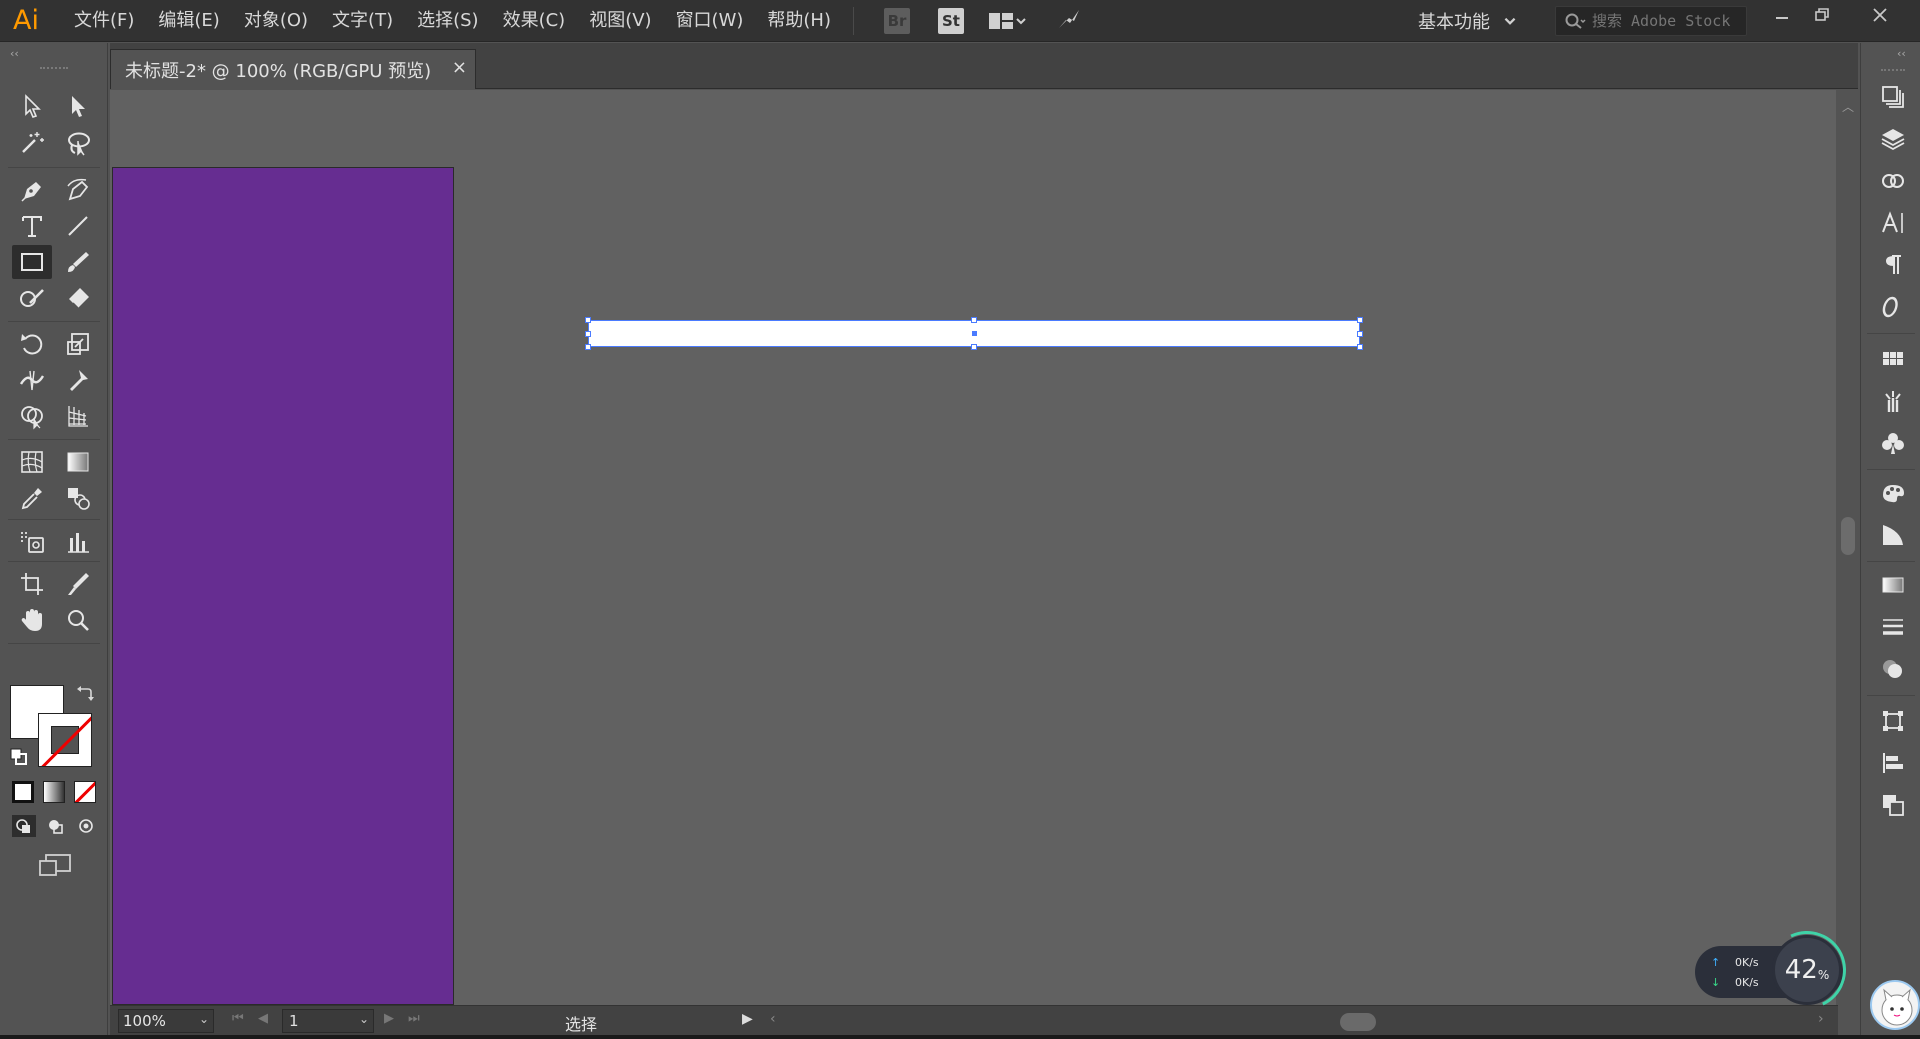 The width and height of the screenshot is (1920, 1039). Describe the element at coordinates (293, 69) in the screenshot. I see `tab-document: 未标题-2* @ 100% (RGB/GPU 预览) ×` at that location.